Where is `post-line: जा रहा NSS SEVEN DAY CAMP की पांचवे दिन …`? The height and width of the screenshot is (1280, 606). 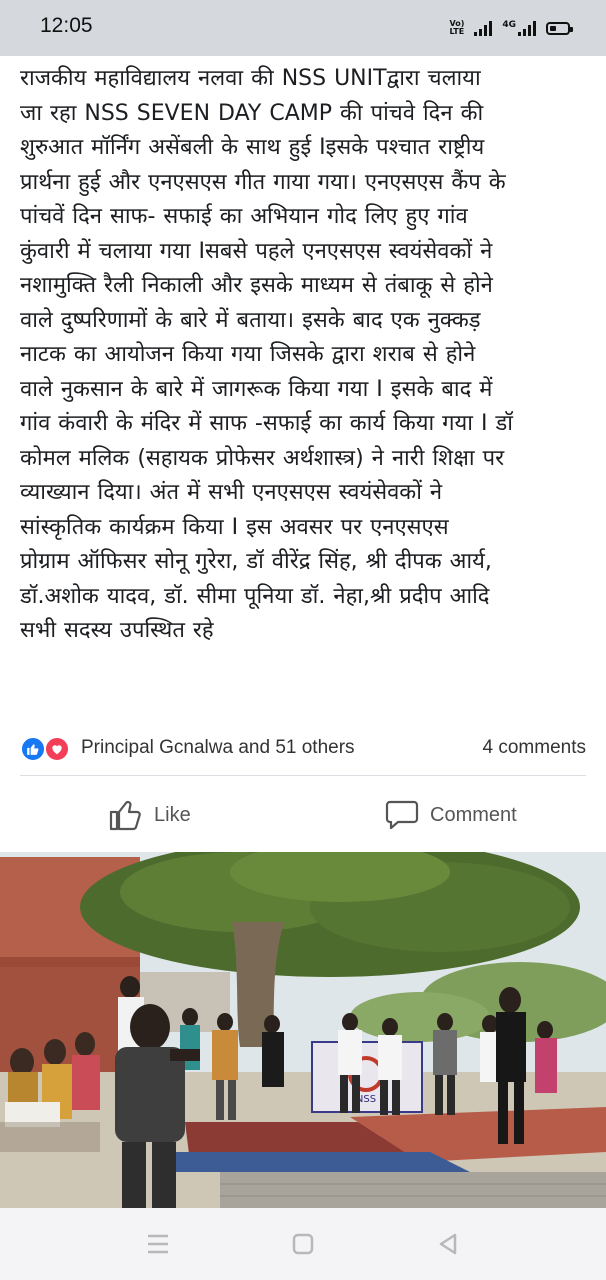
post-line: जा रहा NSS SEVEN DAY CAMP की पांचवे दिन … is located at coordinates (252, 113).